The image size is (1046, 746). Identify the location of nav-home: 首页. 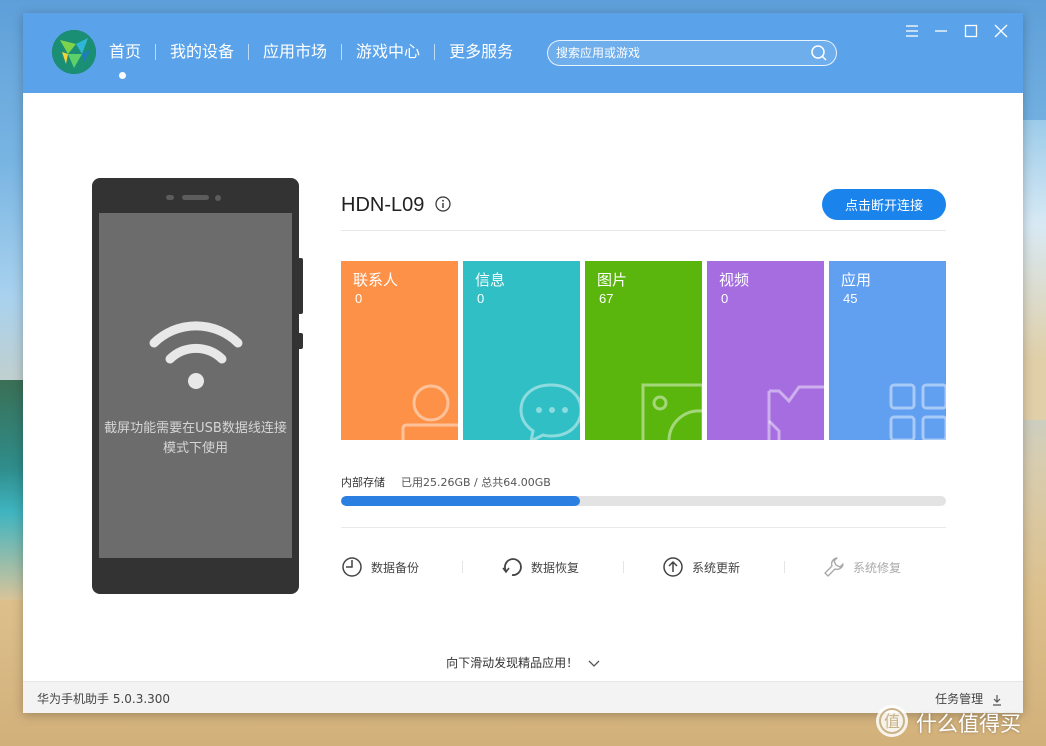
(131, 52).